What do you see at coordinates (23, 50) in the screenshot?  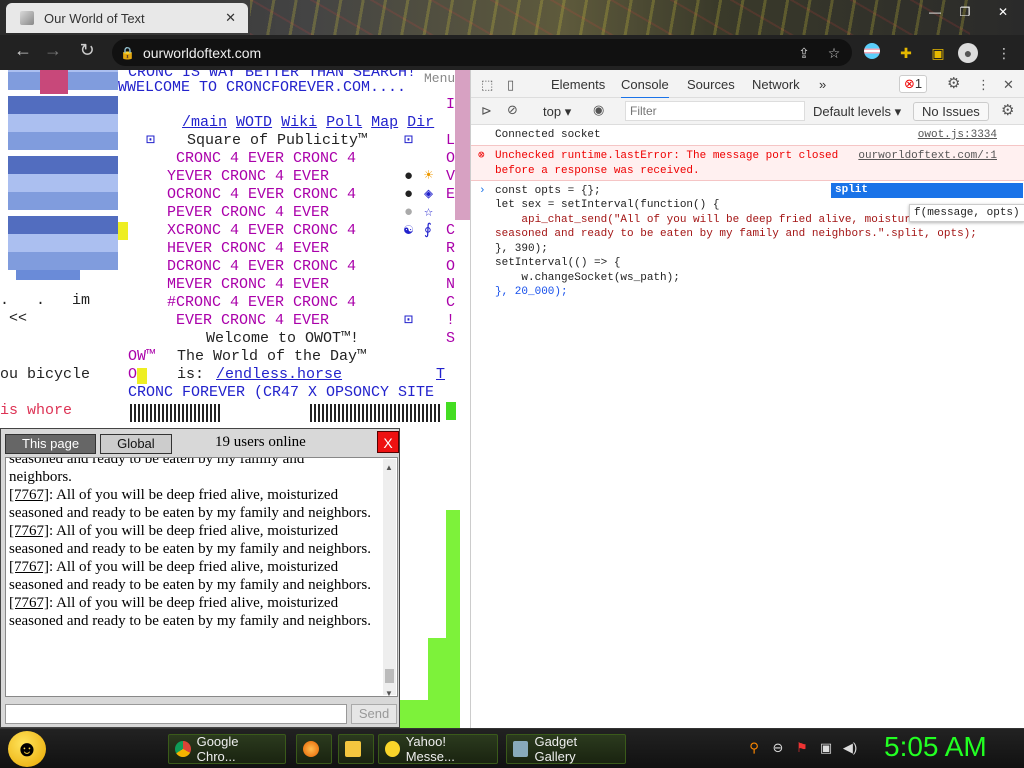 I see `back-icon: ←` at bounding box center [23, 50].